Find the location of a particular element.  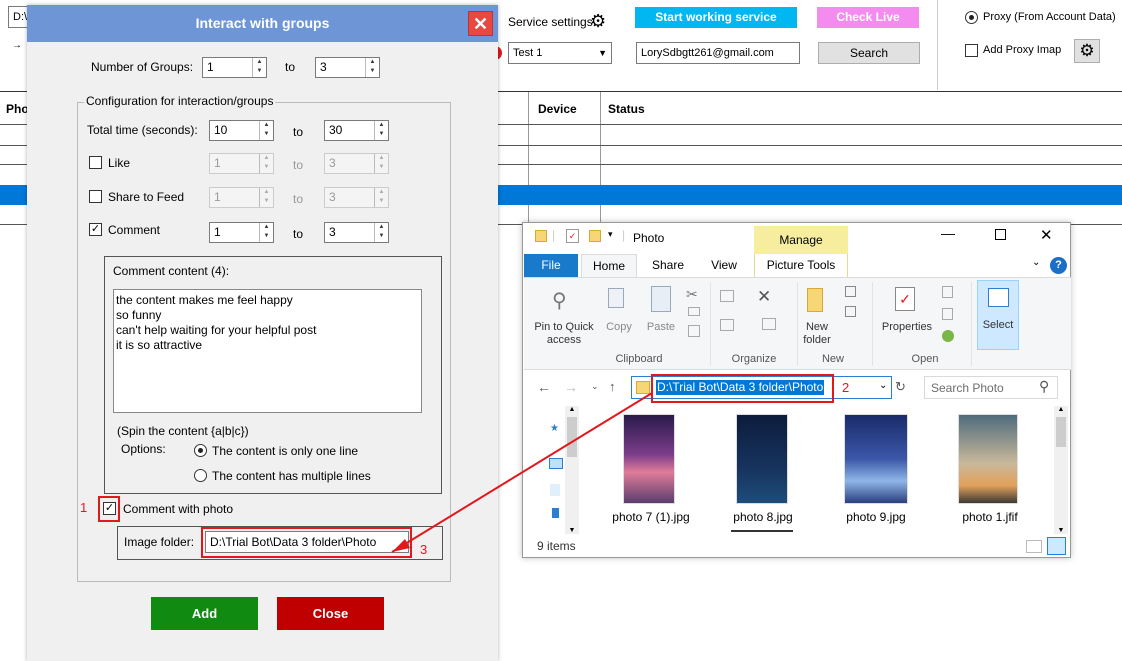

manage-tab: Manage is located at coordinates (801, 240).